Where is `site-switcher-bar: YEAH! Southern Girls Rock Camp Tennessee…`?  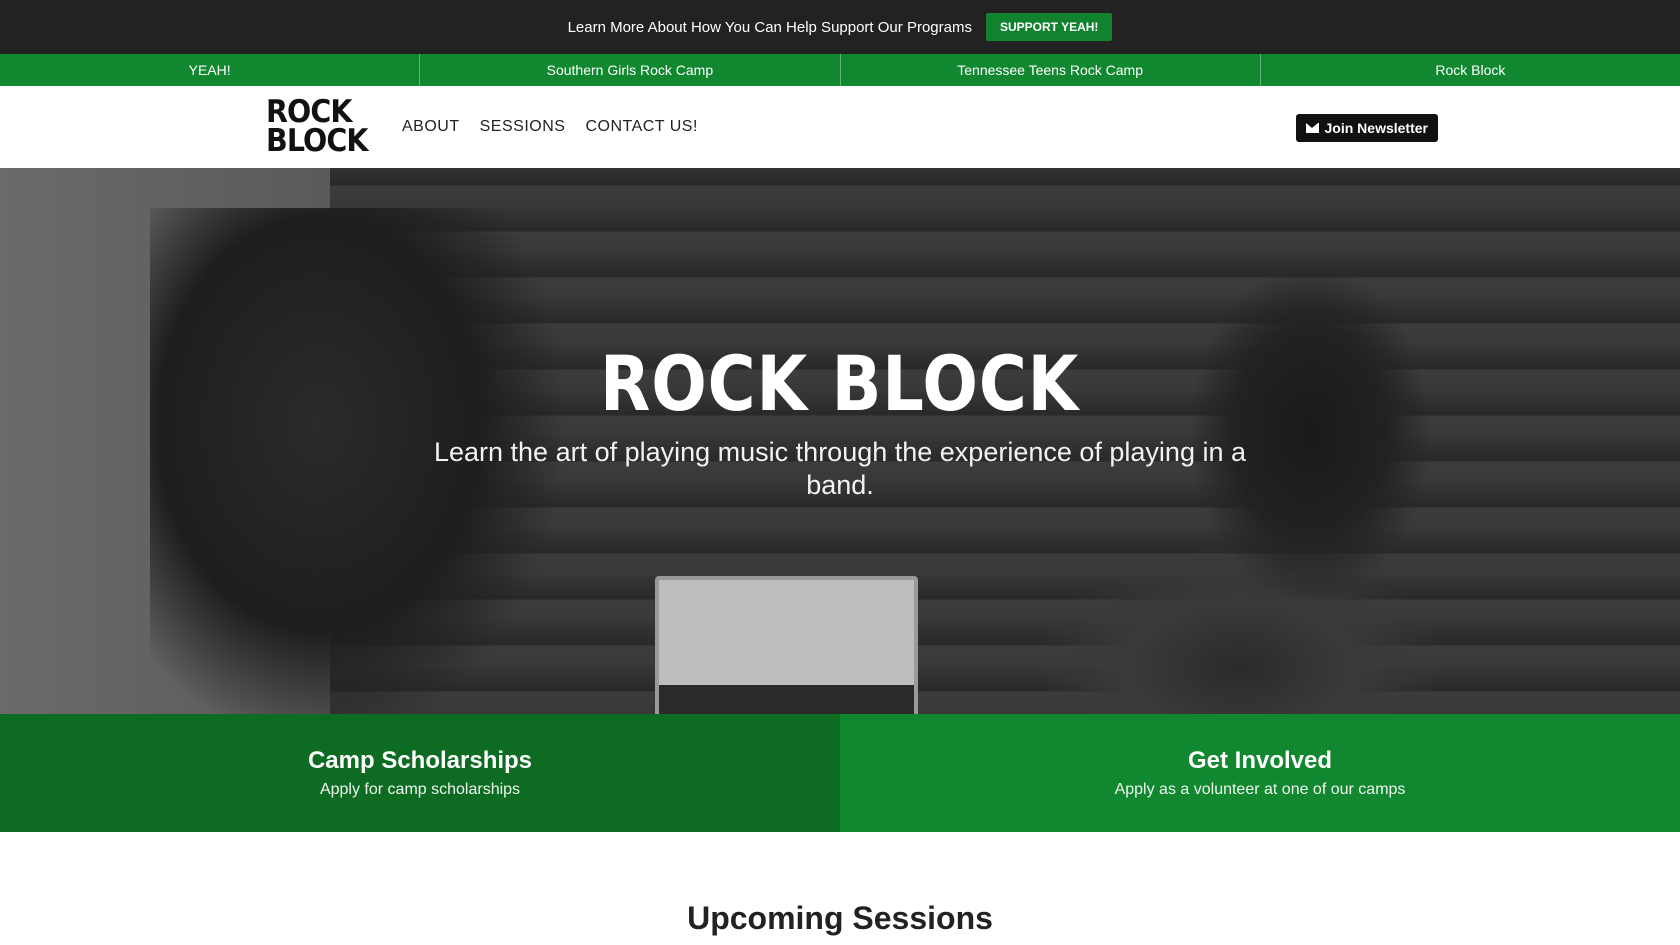 site-switcher-bar: YEAH! Southern Girls Rock Camp Tennessee… is located at coordinates (840, 70).